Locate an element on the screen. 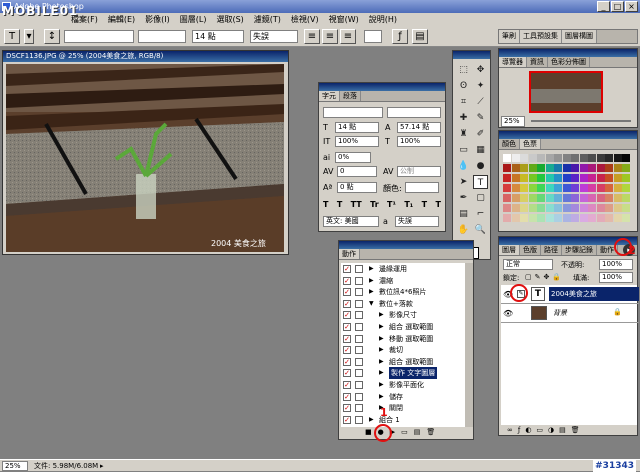  char-shift-field: 0 點 is located at coordinates (357, 187).